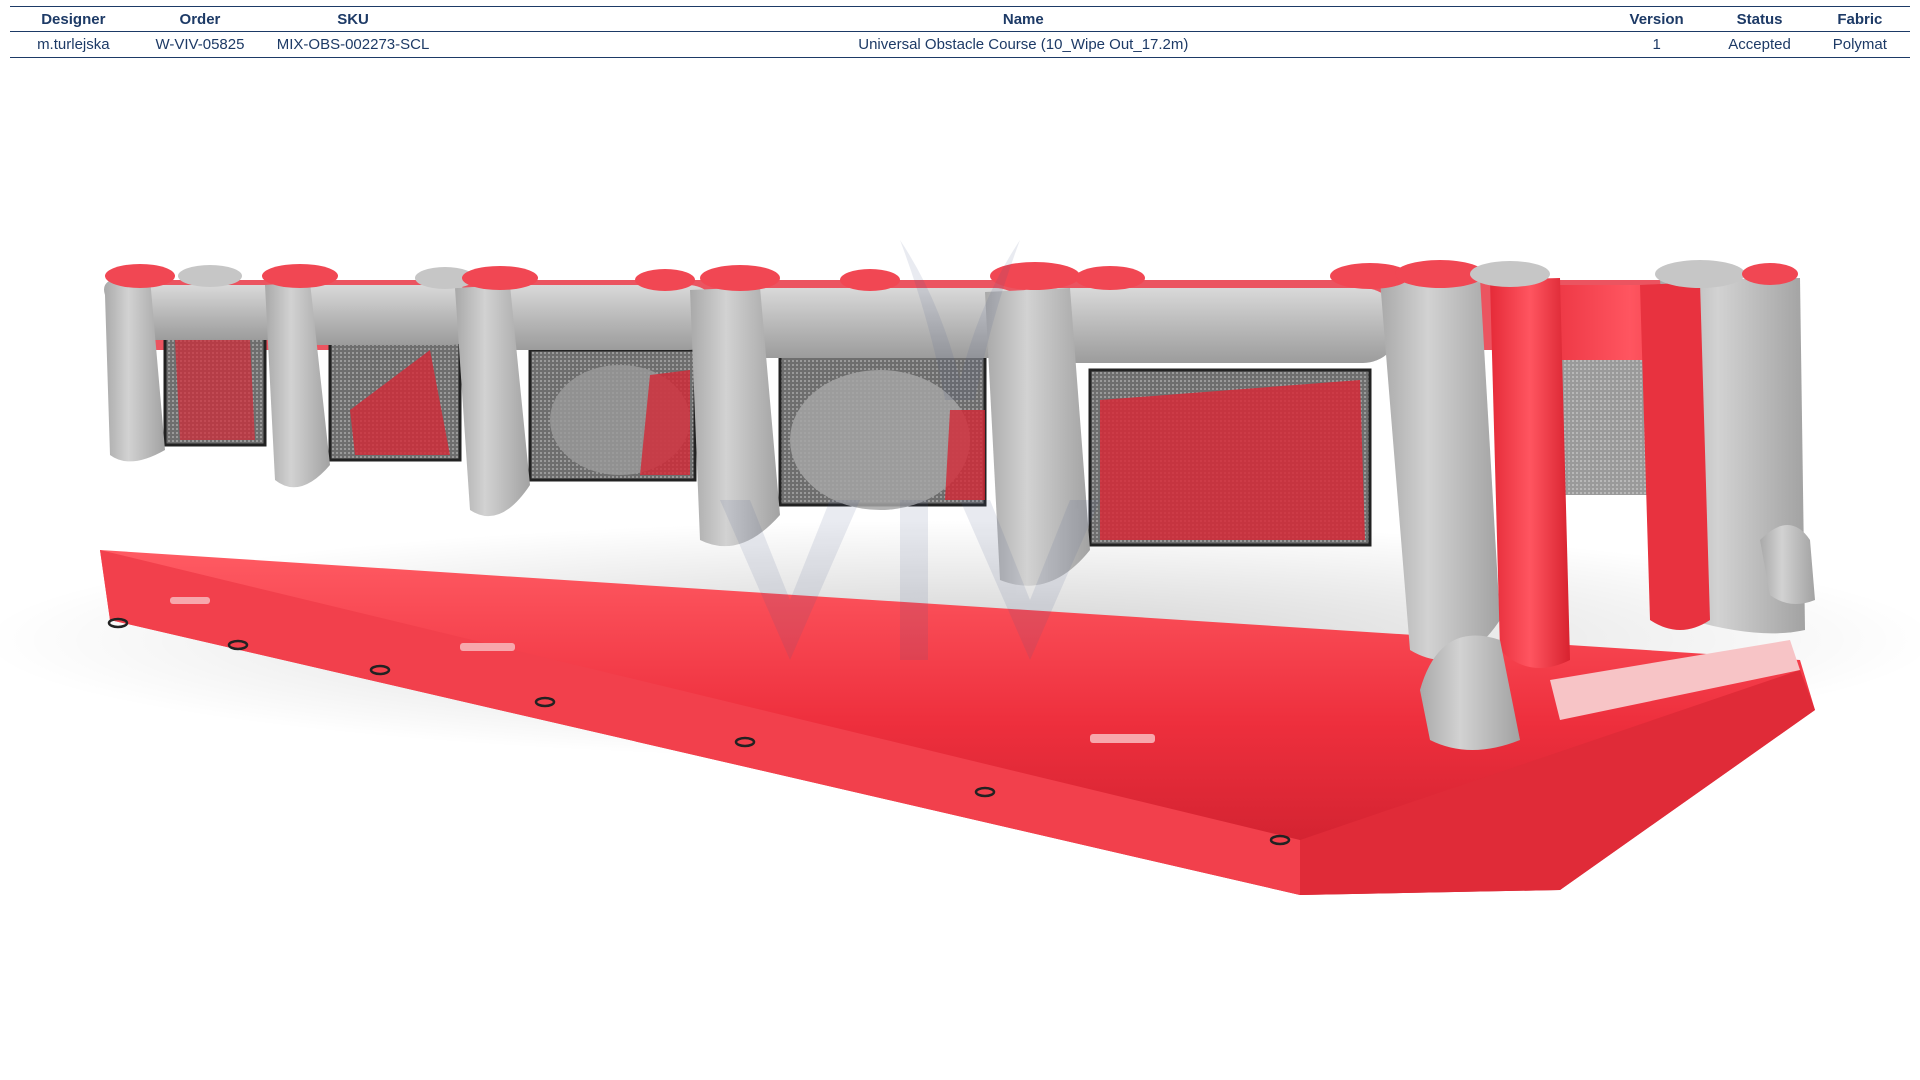  What do you see at coordinates (1859, 44) in the screenshot?
I see `cell-fabric: Polymat` at bounding box center [1859, 44].